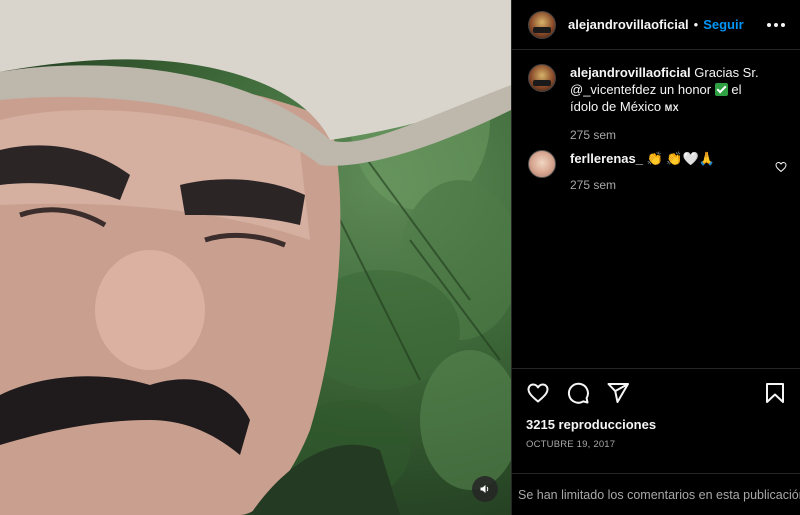 The width and height of the screenshot is (800, 515). I want to click on post-date: OCTUBRE 19, 2017, so click(570, 444).